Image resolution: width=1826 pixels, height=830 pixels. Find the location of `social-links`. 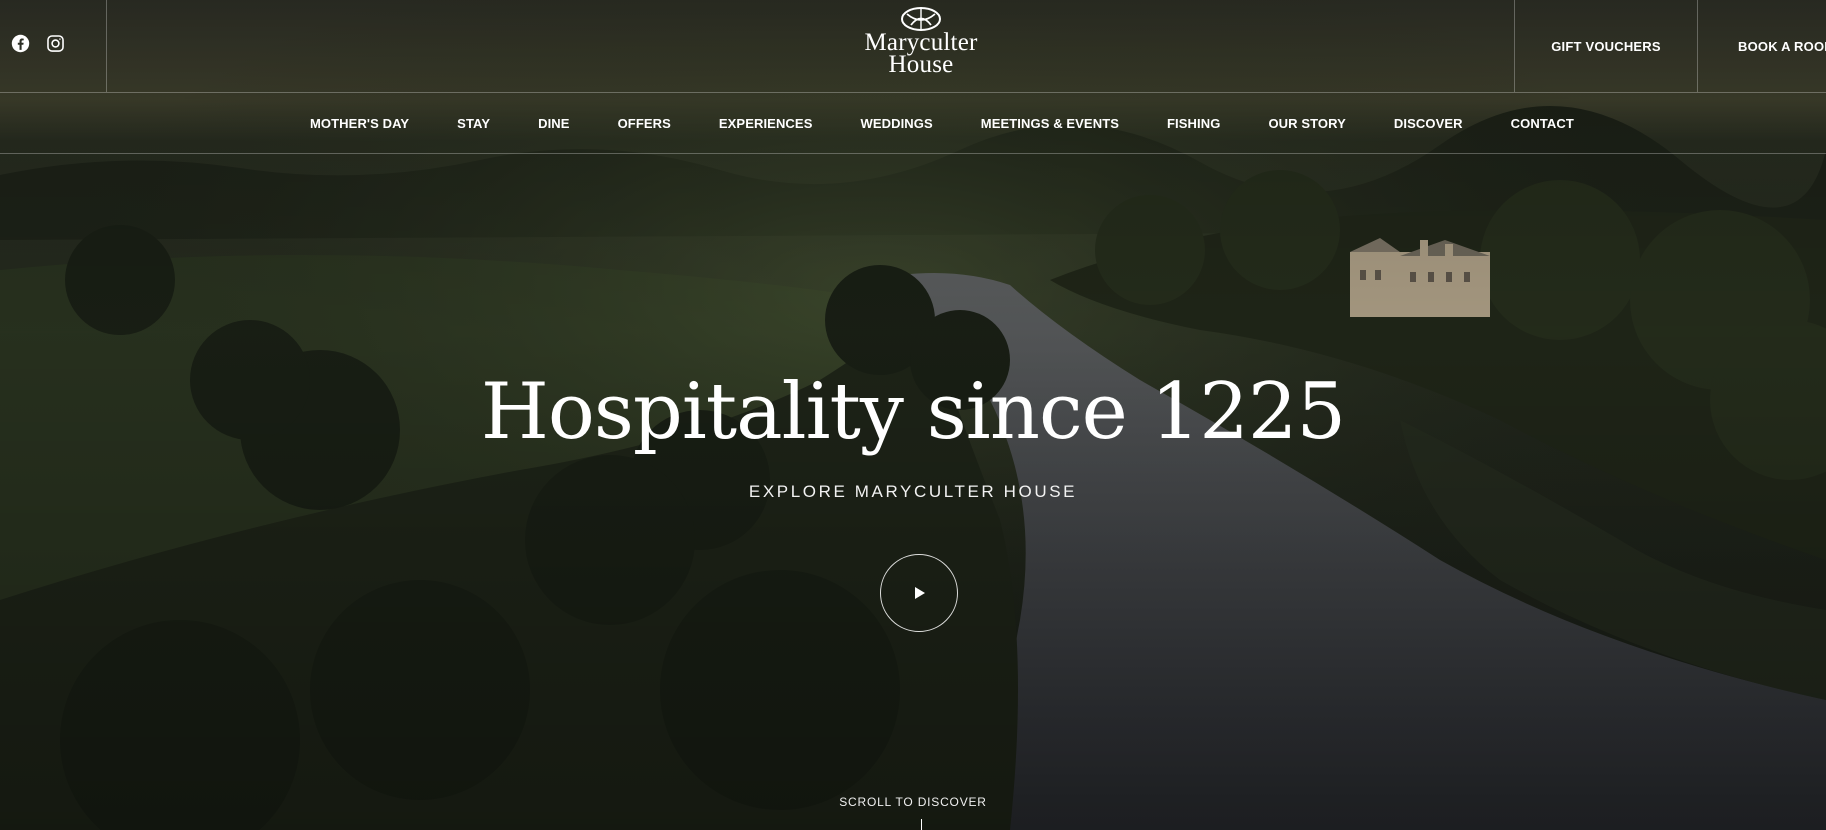

social-links is located at coordinates (53, 46).